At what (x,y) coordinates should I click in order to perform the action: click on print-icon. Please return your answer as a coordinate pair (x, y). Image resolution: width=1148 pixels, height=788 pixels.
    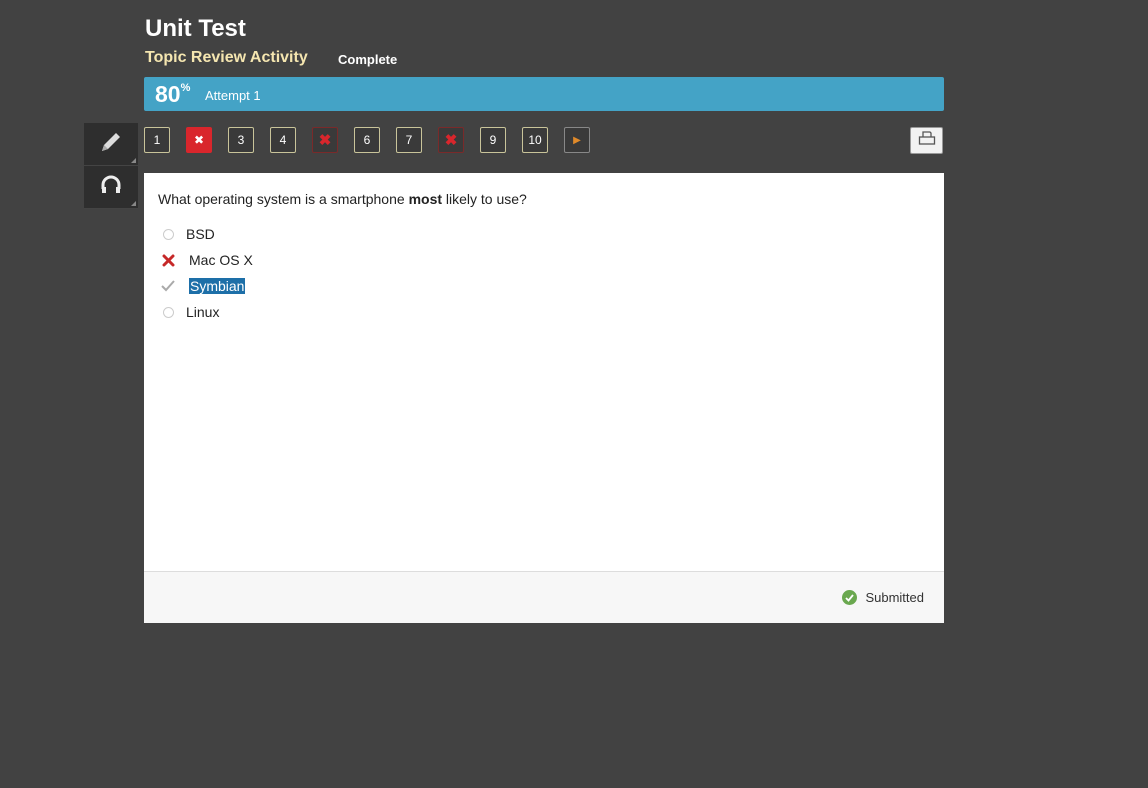
    Looking at the image, I should click on (927, 140).